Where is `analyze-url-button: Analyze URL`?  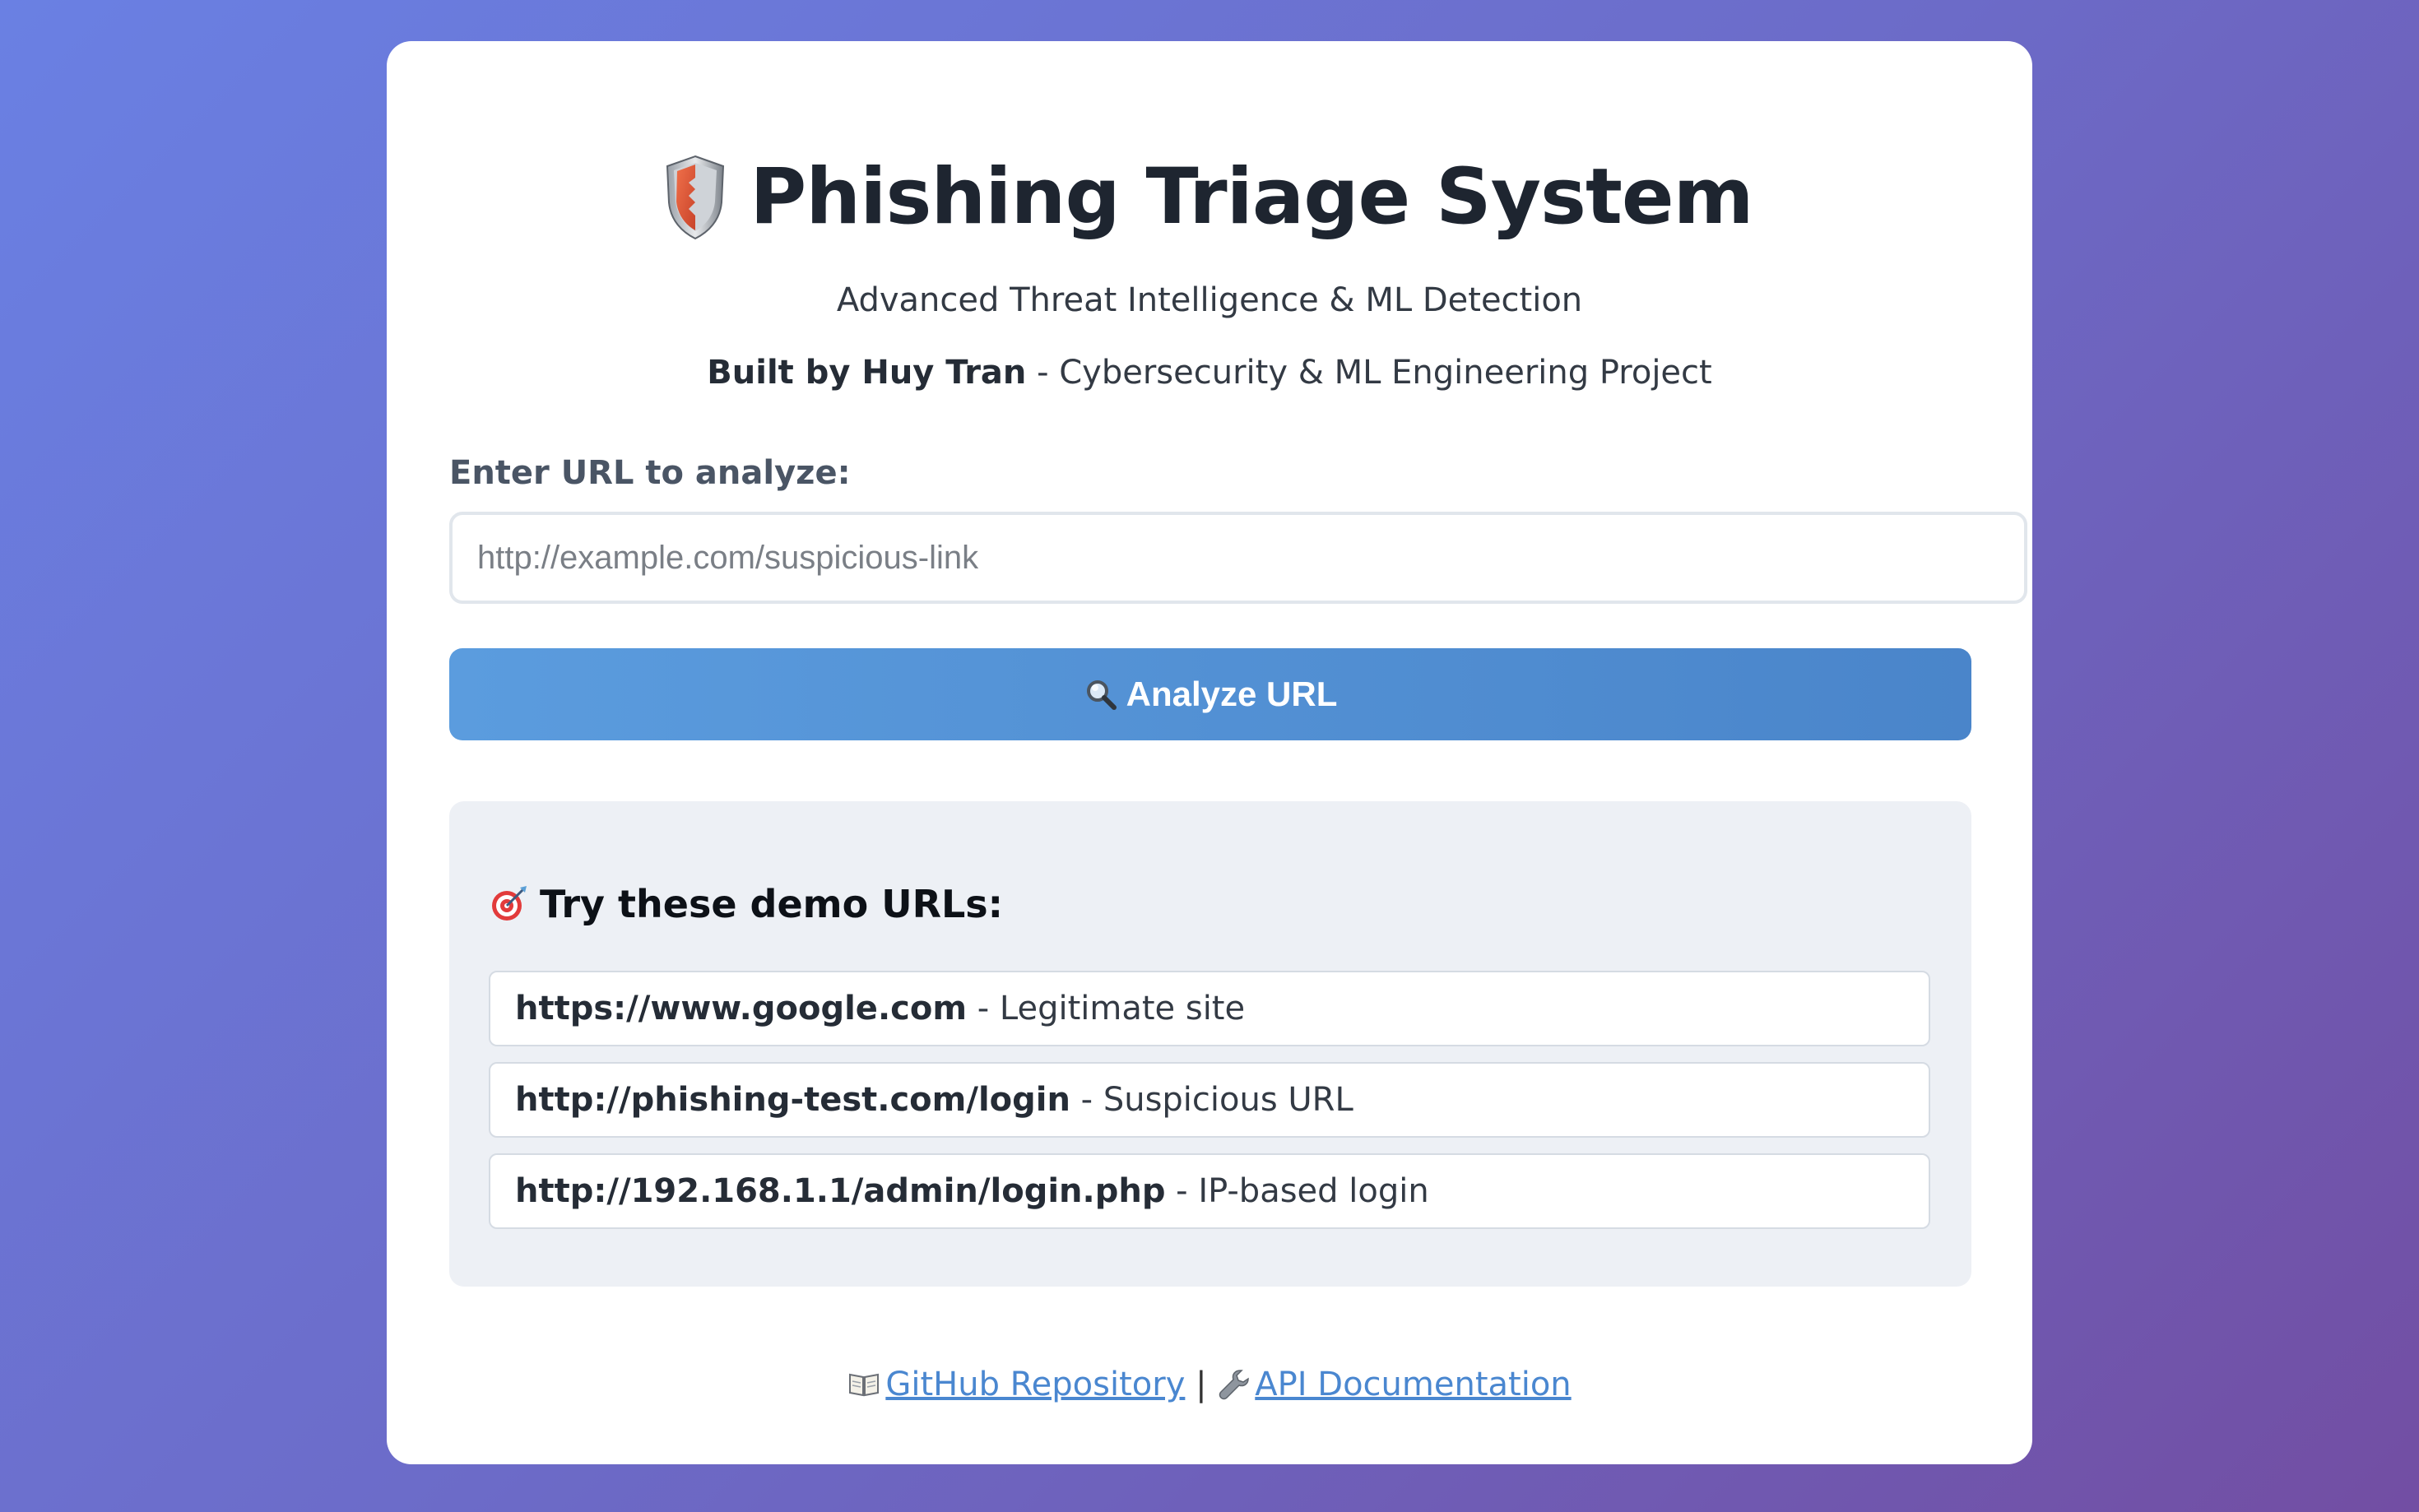
analyze-url-button: Analyze URL is located at coordinates (1210, 694).